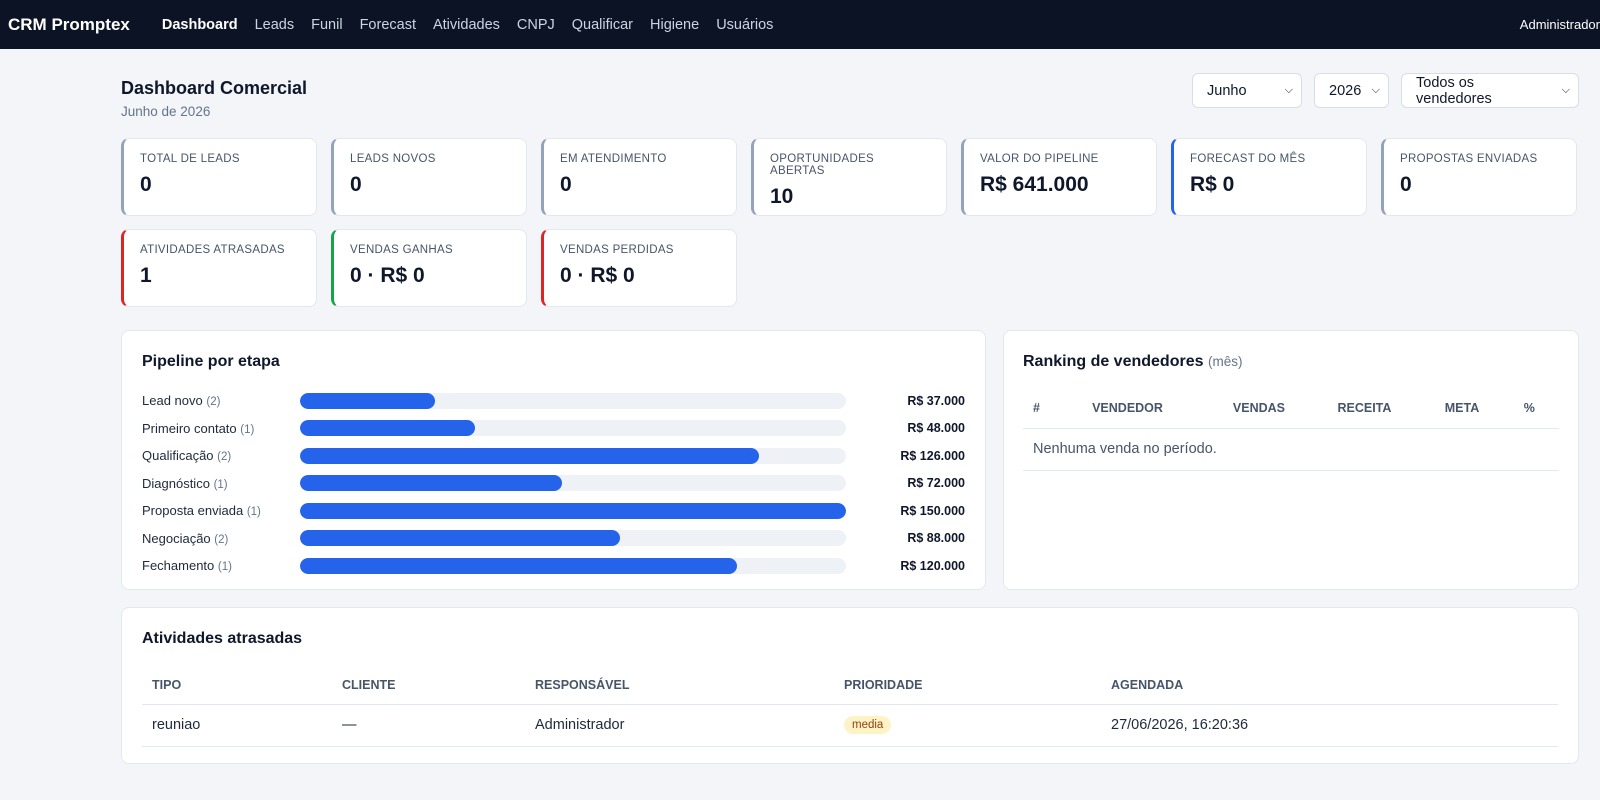  Describe the element at coordinates (219, 268) in the screenshot. I see `kpi-card-atividades-atrasadas: Atividades atrasadas 1` at that location.